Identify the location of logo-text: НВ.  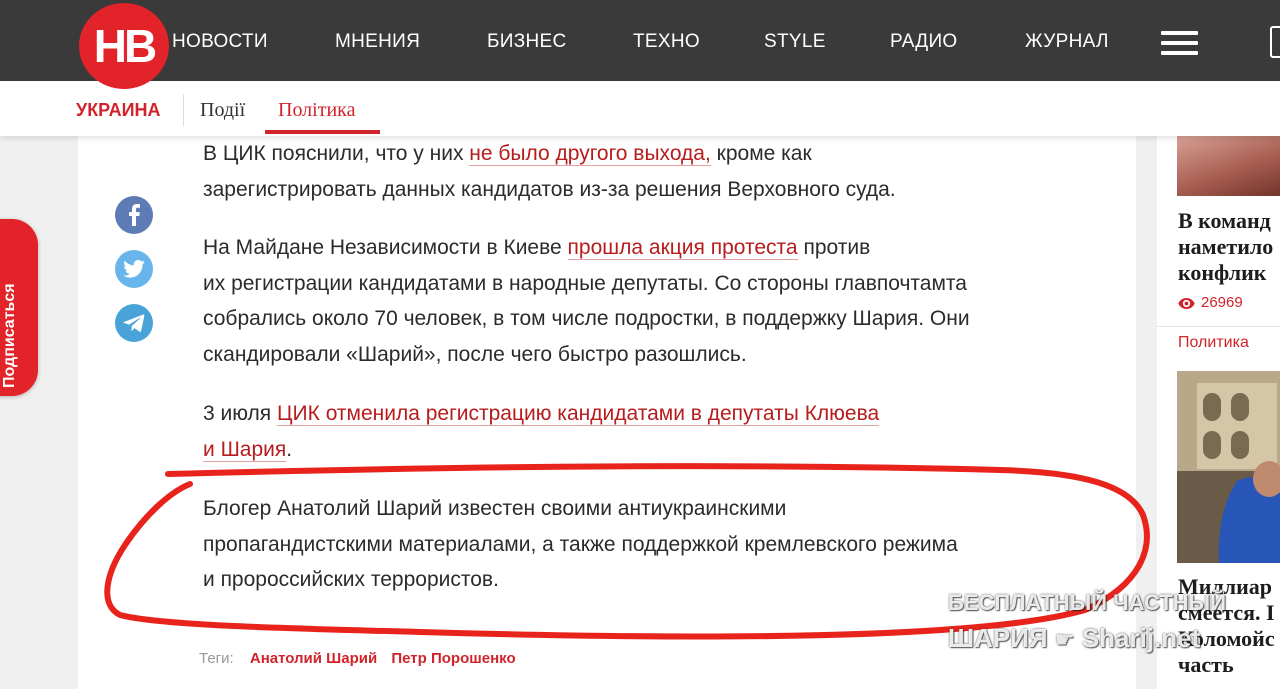
(125, 46).